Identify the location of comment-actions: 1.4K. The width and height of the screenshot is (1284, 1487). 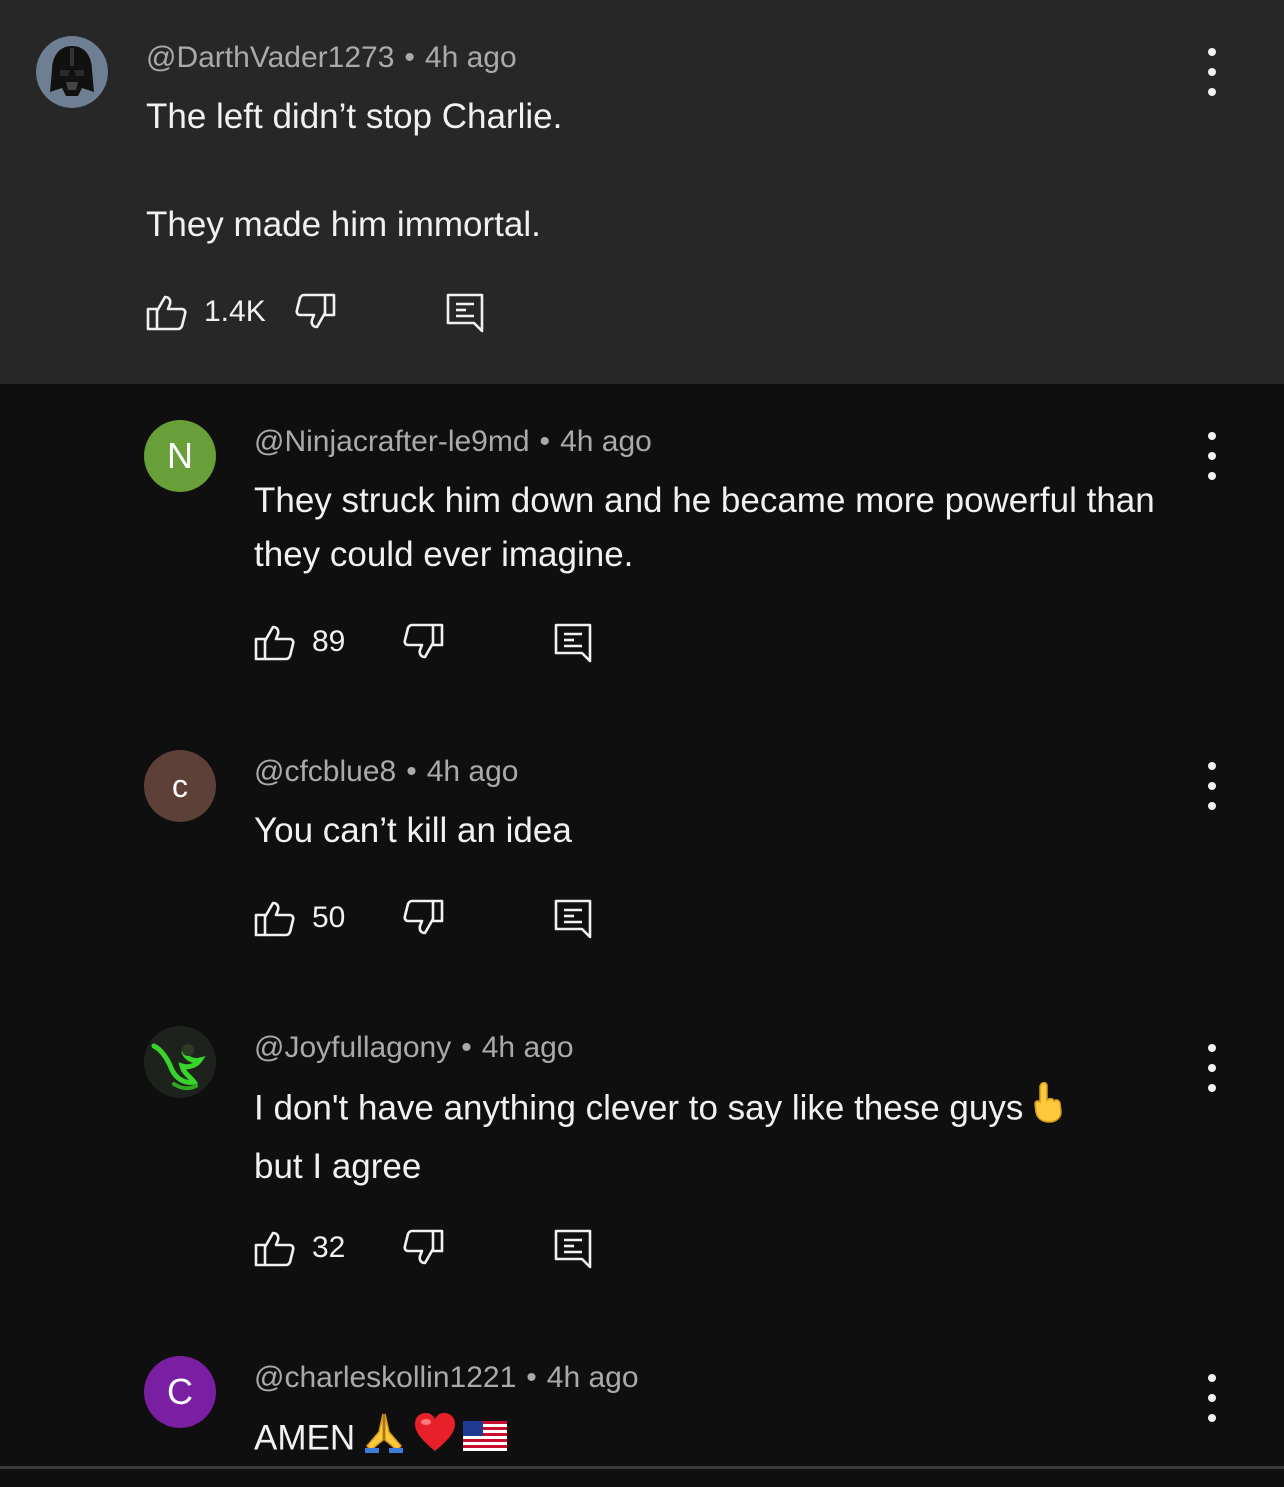
(316, 312).